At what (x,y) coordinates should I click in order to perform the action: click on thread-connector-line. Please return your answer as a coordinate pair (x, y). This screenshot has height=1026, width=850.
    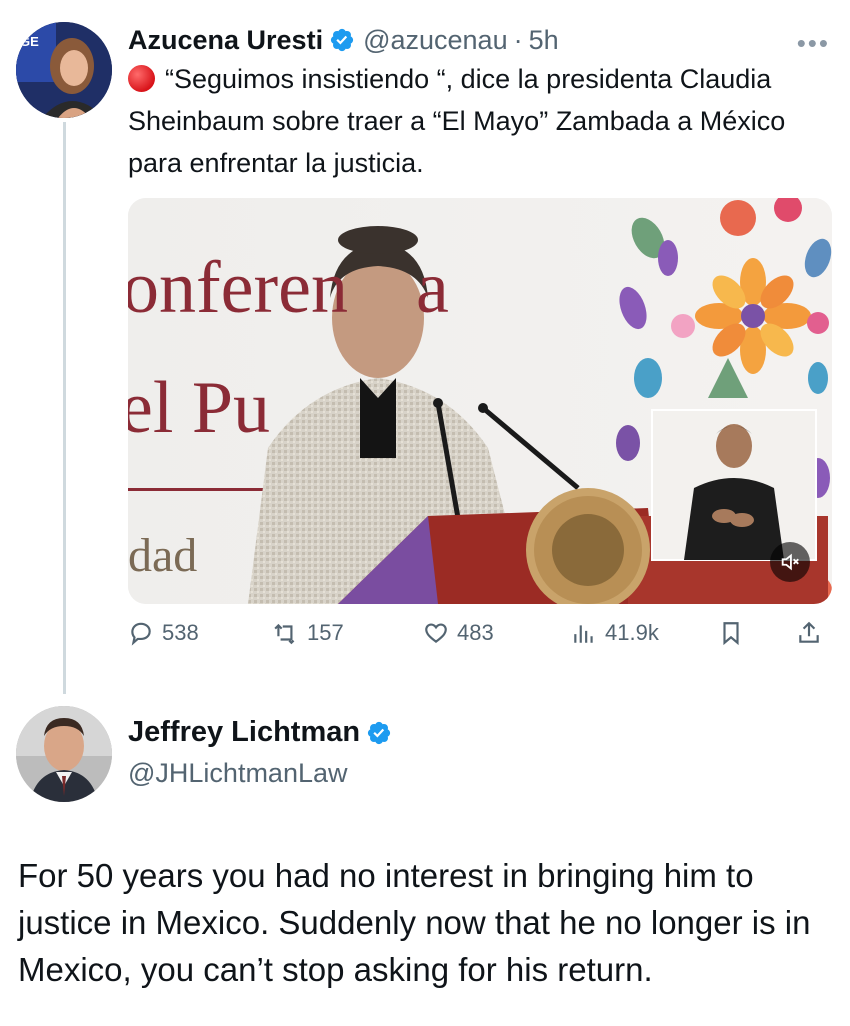
    Looking at the image, I should click on (64, 408).